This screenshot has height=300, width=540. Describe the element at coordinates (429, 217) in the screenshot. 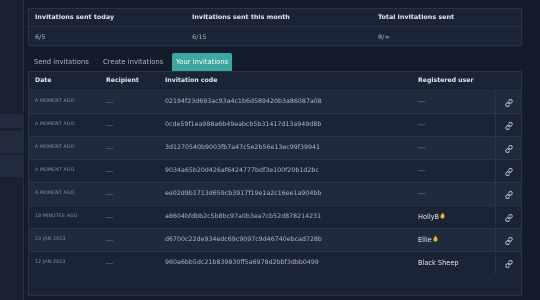

I see `registered-user-name: HollyB` at that location.